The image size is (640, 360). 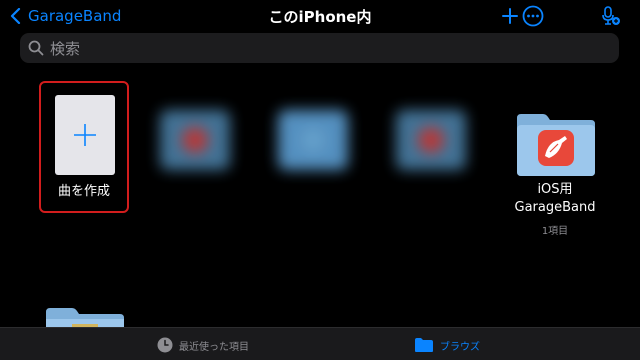 I want to click on create-song-label: 曲を作成, so click(x=83, y=191).